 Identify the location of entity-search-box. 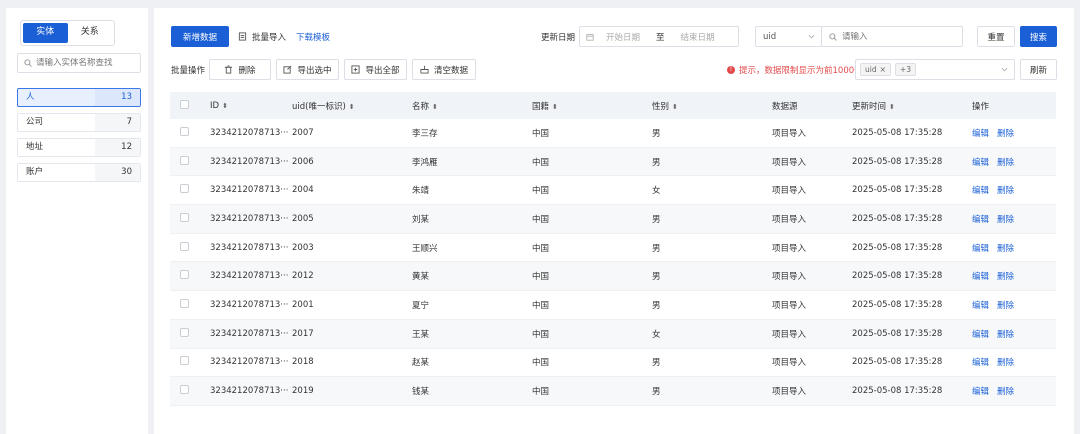
(79, 63).